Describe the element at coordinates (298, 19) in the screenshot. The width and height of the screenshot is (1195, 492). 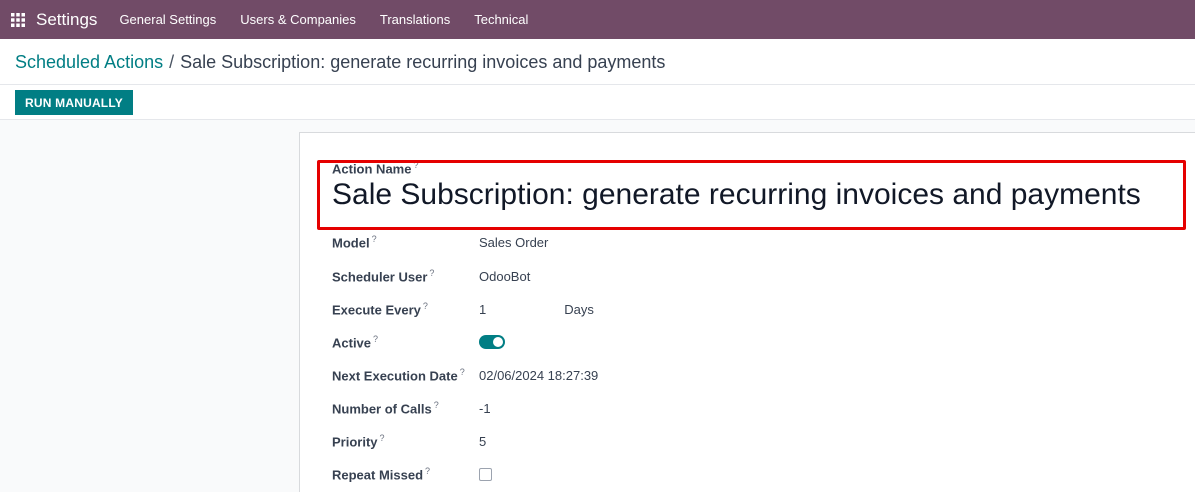
I see `nav-users-companies: Users & Companies` at that location.